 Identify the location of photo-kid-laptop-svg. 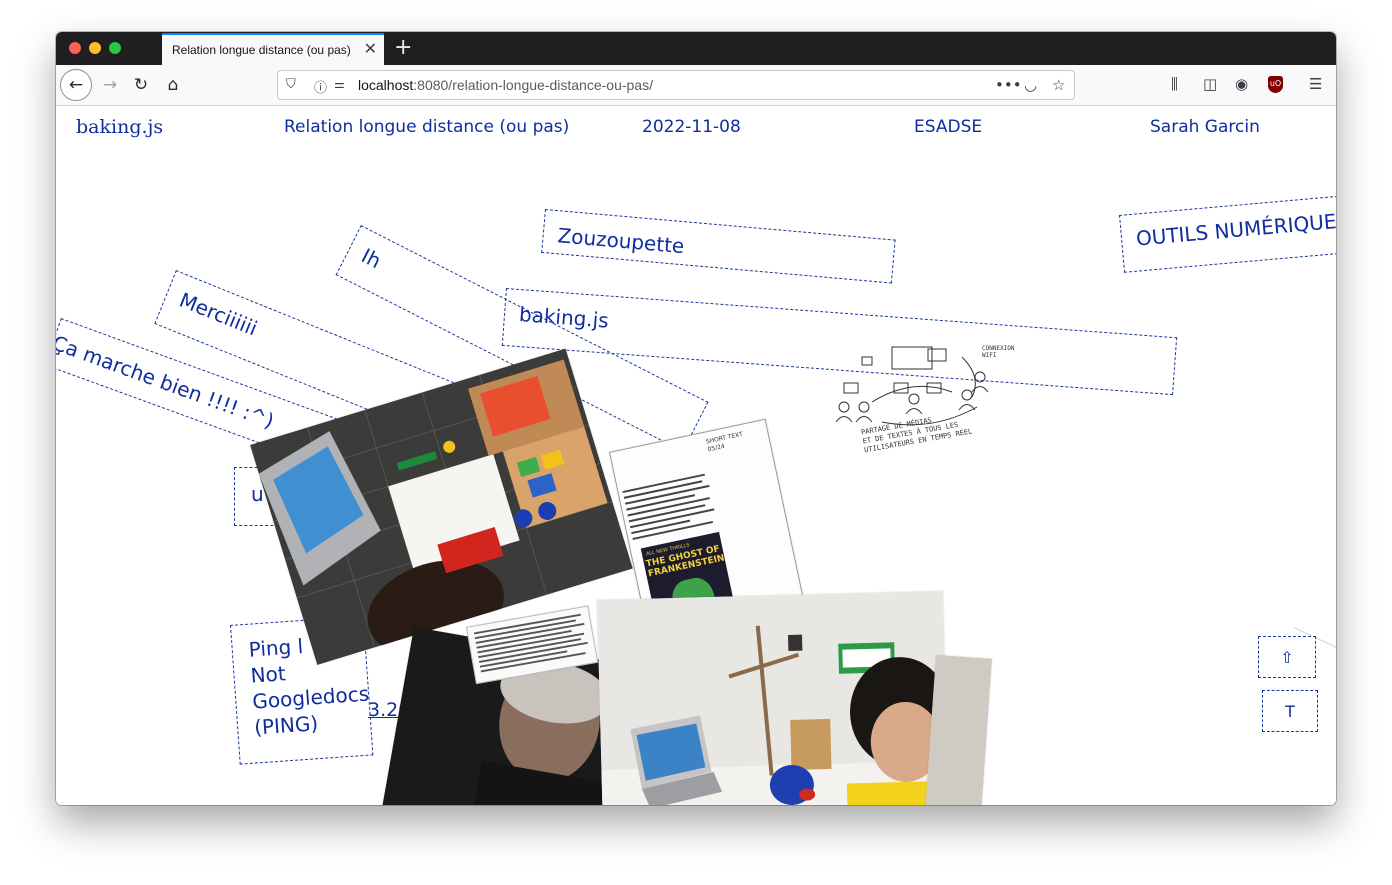
(773, 697).